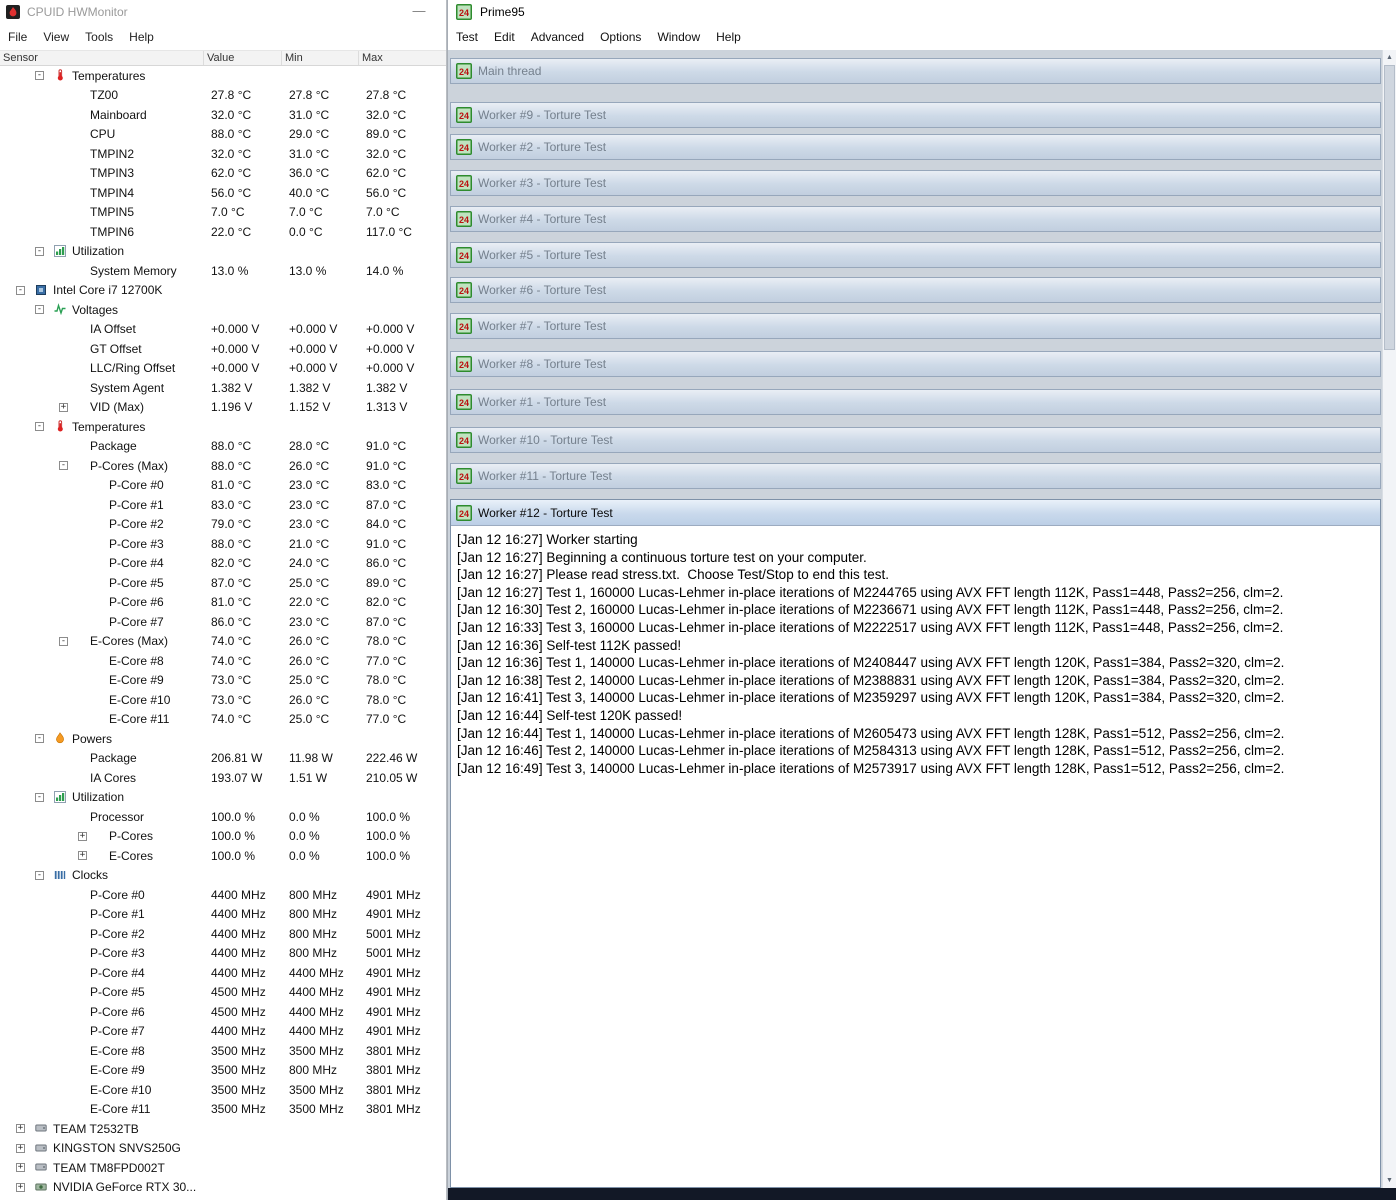 This screenshot has height=1200, width=1396. What do you see at coordinates (223, 876) in the screenshot?
I see `sensor-row: - Clocks` at bounding box center [223, 876].